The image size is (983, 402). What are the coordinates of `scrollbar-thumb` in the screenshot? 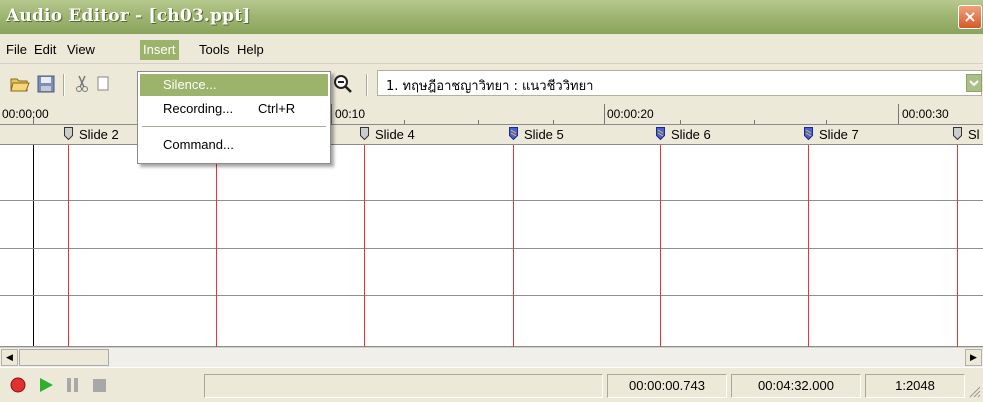 It's located at (64, 357).